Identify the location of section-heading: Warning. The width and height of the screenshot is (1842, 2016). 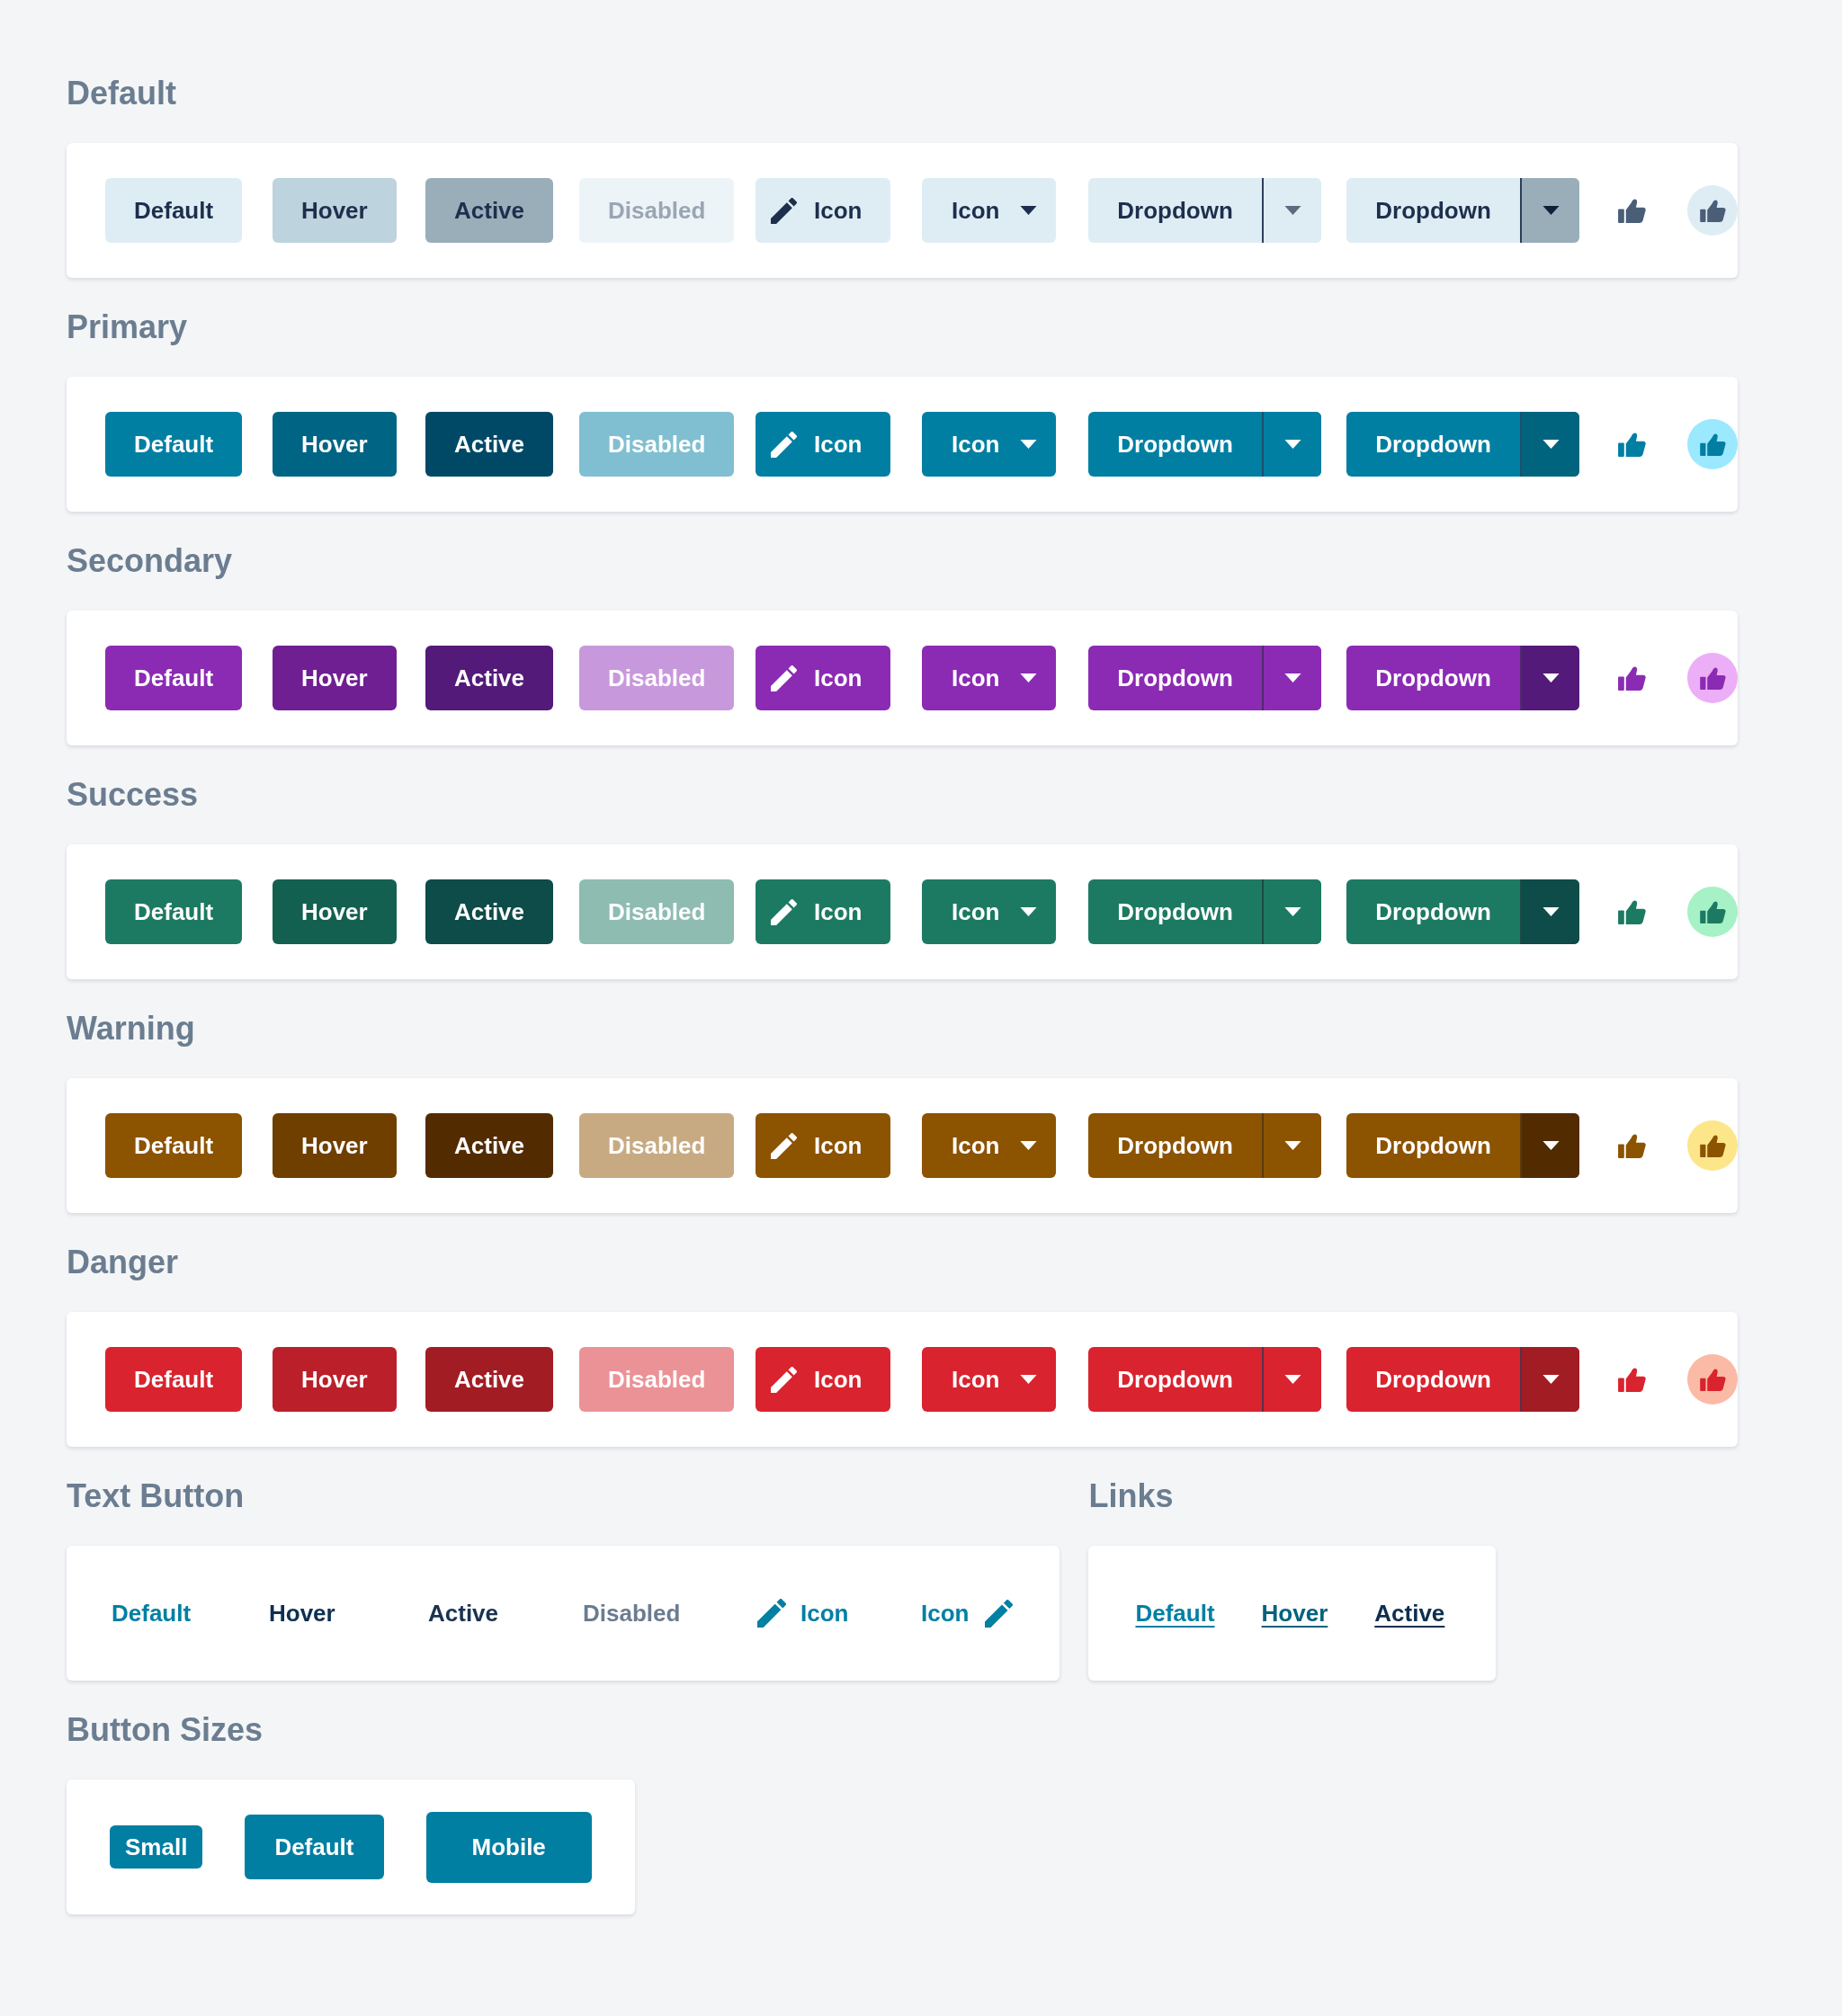
(131, 1028).